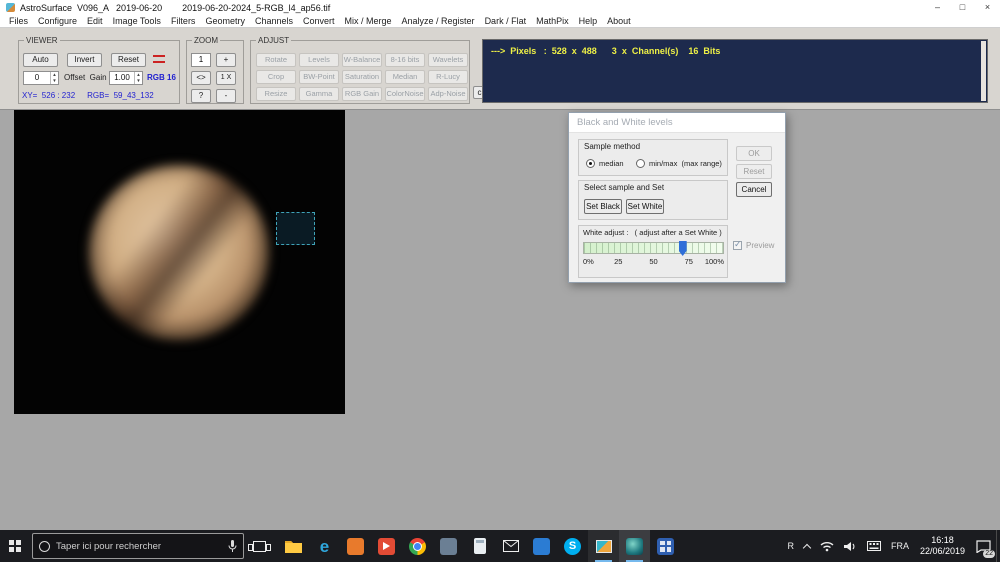 The image size is (1000, 562). I want to click on task-view-icon, so click(259, 546).